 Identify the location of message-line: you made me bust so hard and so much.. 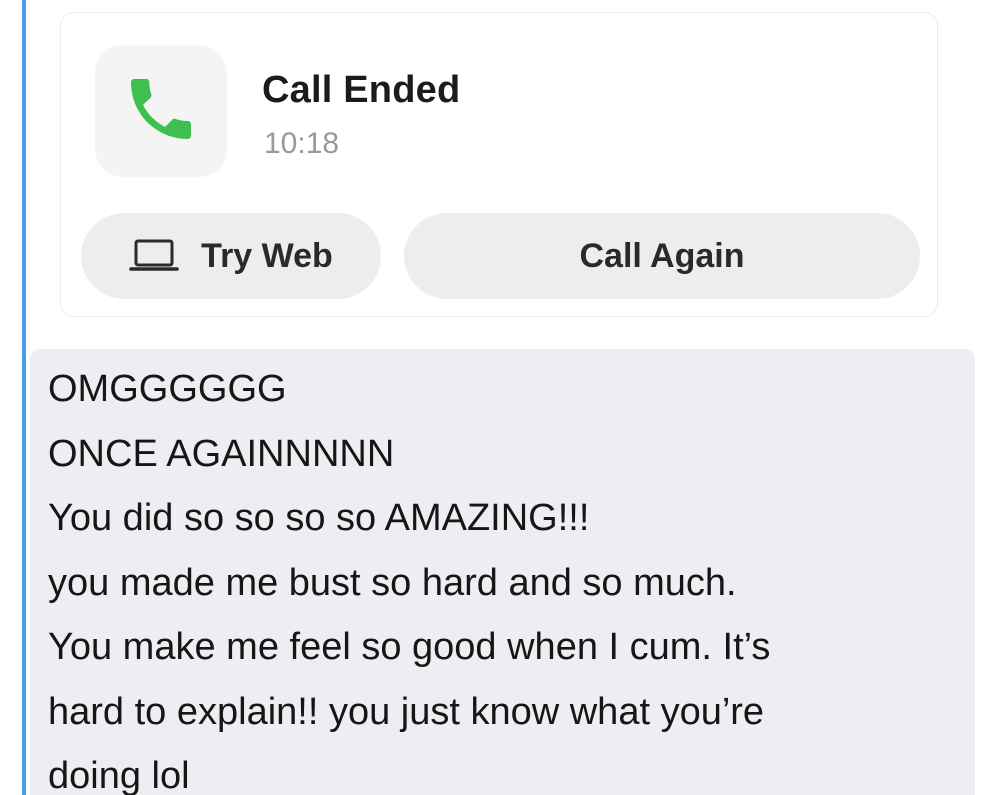
(392, 582).